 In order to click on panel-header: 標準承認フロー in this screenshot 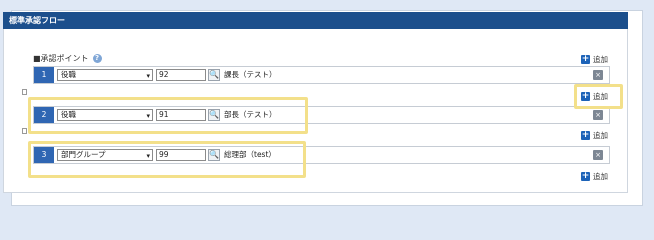, I will do `click(315, 20)`.